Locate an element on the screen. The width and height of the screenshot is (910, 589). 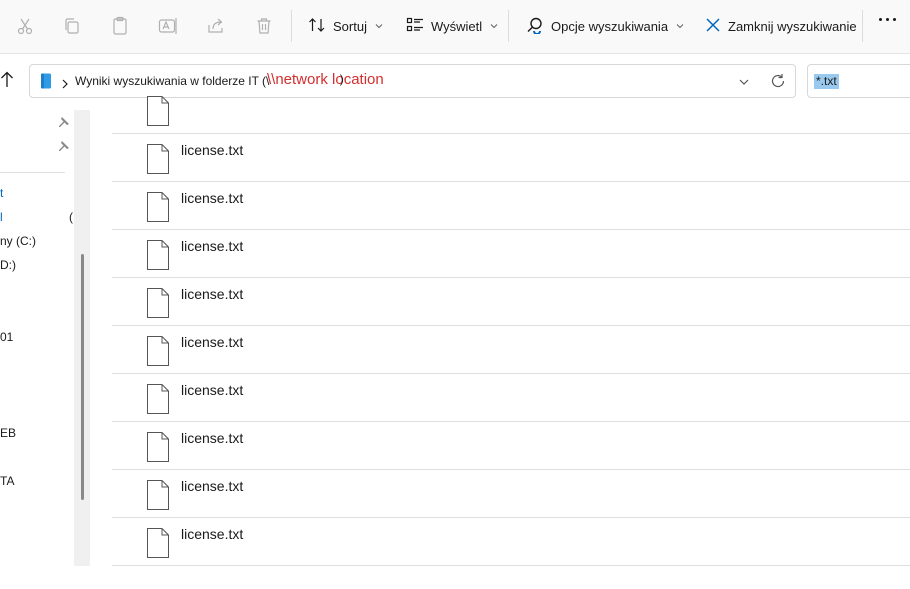
search-options-button: Opcje wyszukiwania is located at coordinates (605, 26).